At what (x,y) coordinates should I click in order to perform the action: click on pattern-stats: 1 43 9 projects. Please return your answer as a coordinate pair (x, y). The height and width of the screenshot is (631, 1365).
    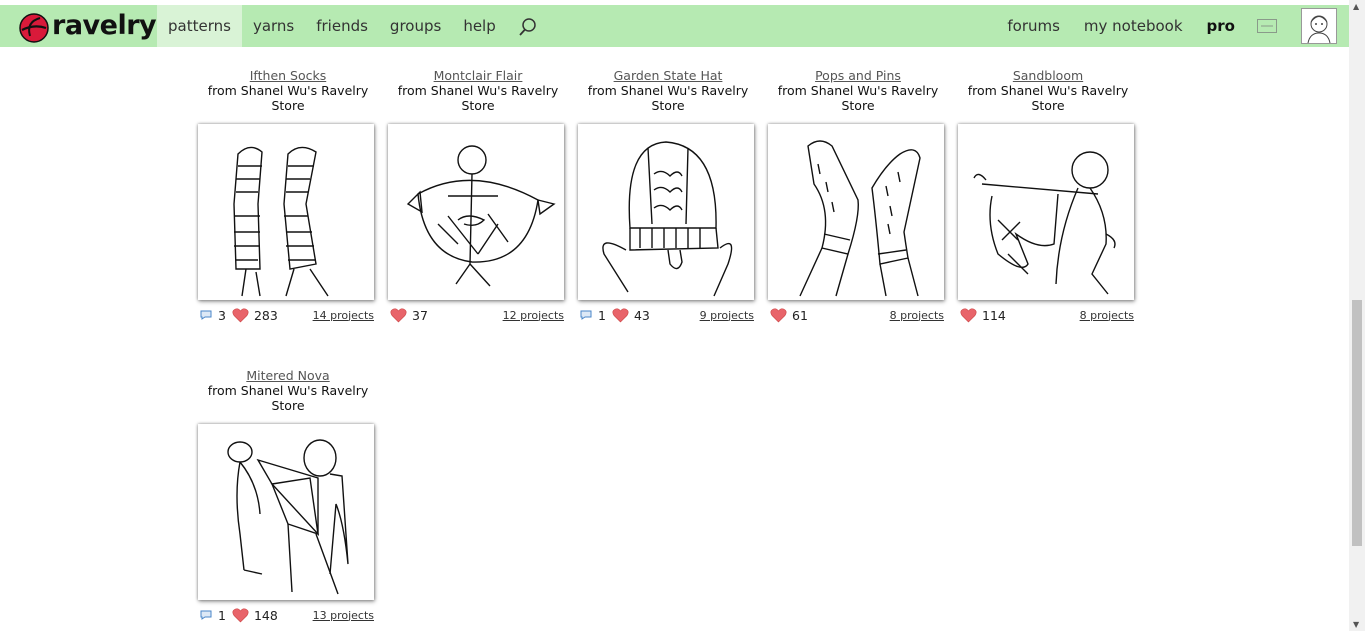
    Looking at the image, I should click on (667, 315).